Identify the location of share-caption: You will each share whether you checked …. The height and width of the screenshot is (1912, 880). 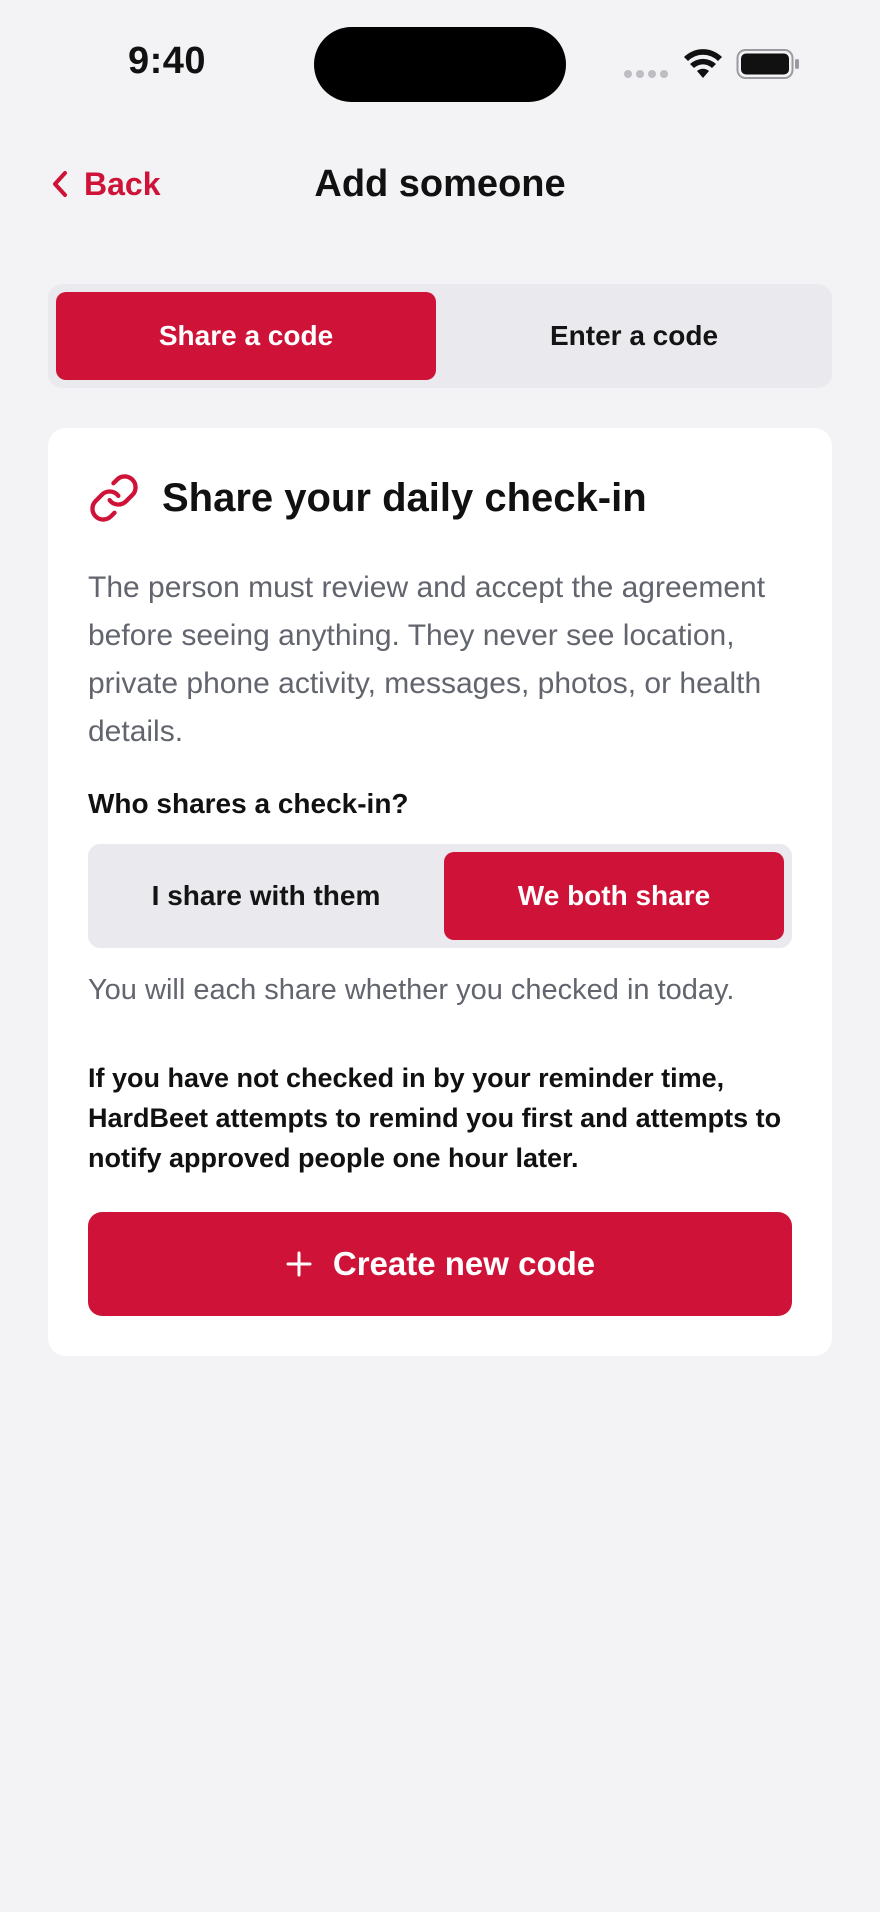
(411, 990).